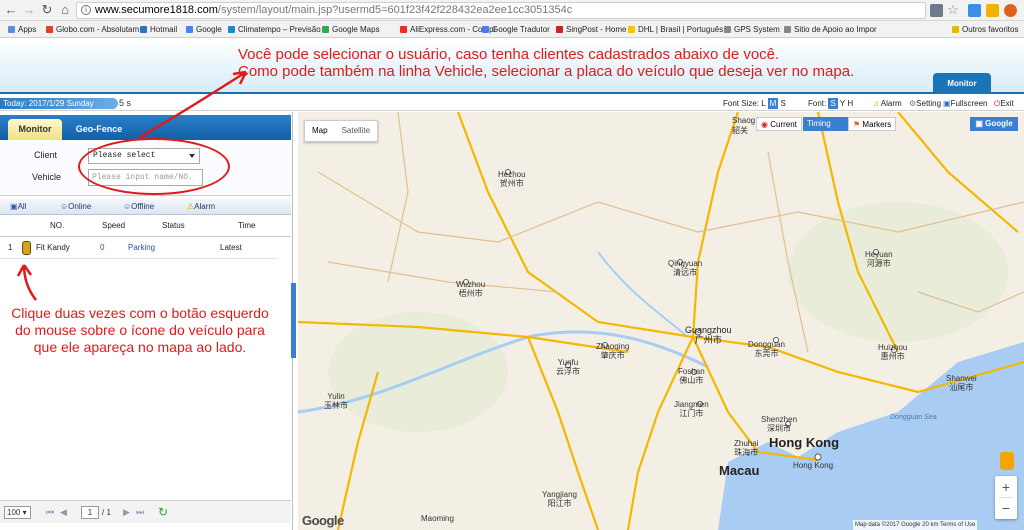 The image size is (1024, 530). What do you see at coordinates (744, 125) in the screenshot?
I see `map-label-shaoguan: Shaog 韶关` at bounding box center [744, 125].